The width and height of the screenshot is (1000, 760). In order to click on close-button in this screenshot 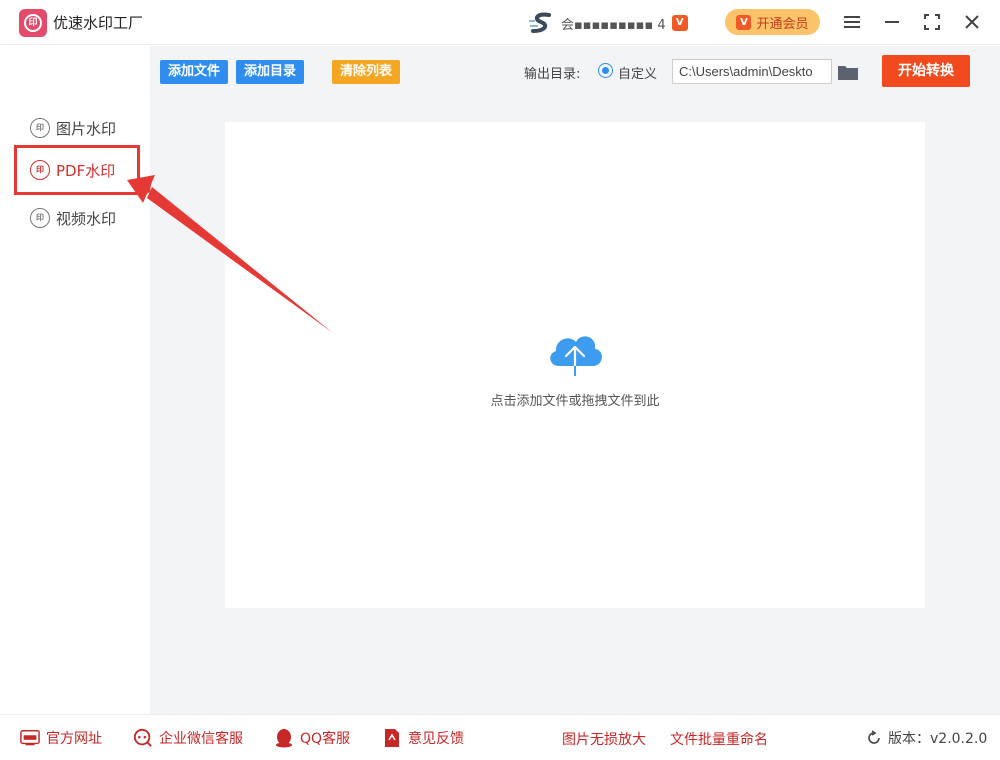, I will do `click(972, 22)`.